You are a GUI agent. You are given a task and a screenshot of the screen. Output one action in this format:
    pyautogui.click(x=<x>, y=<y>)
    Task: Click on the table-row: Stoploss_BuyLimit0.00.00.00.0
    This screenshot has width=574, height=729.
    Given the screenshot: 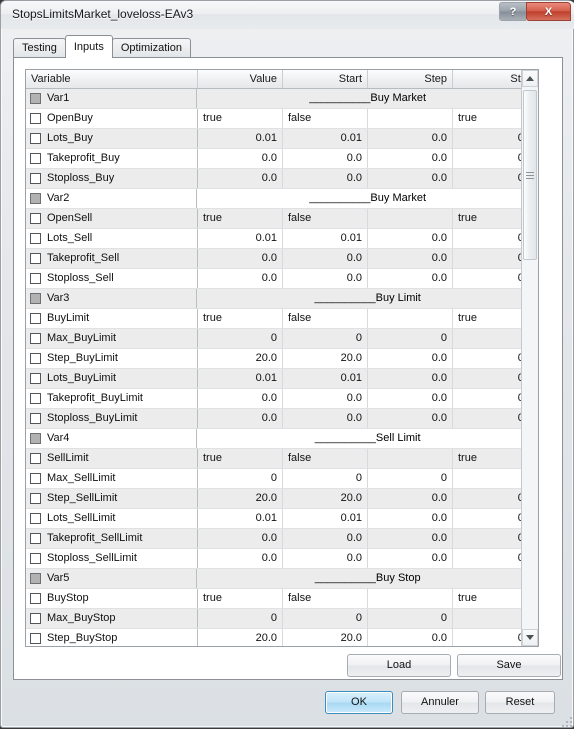 What is the action you would take?
    pyautogui.click(x=282, y=419)
    